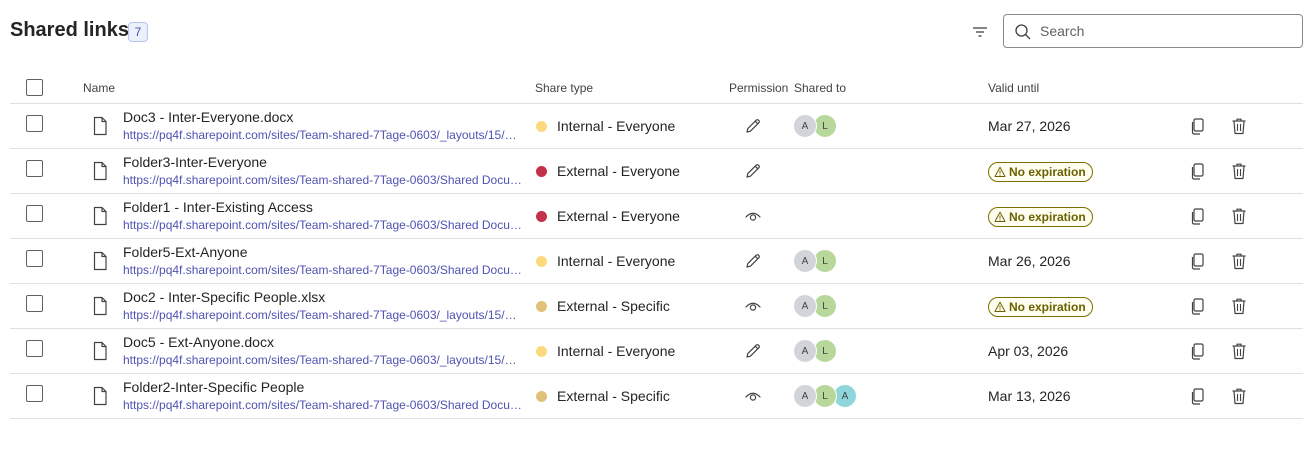 This screenshot has height=454, width=1312. Describe the element at coordinates (214, 387) in the screenshot. I see `item-name: Folder2-Inter-Specific People` at that location.